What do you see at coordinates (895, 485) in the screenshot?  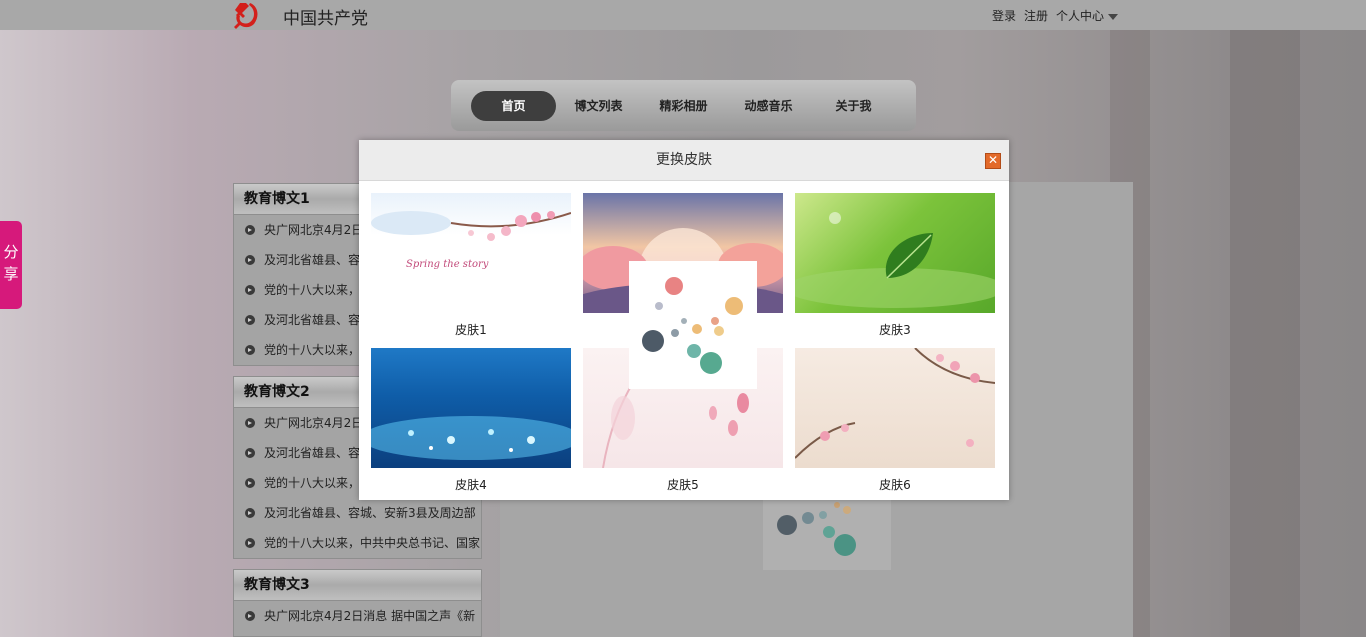 I see `skin-label: 皮肤6` at bounding box center [895, 485].